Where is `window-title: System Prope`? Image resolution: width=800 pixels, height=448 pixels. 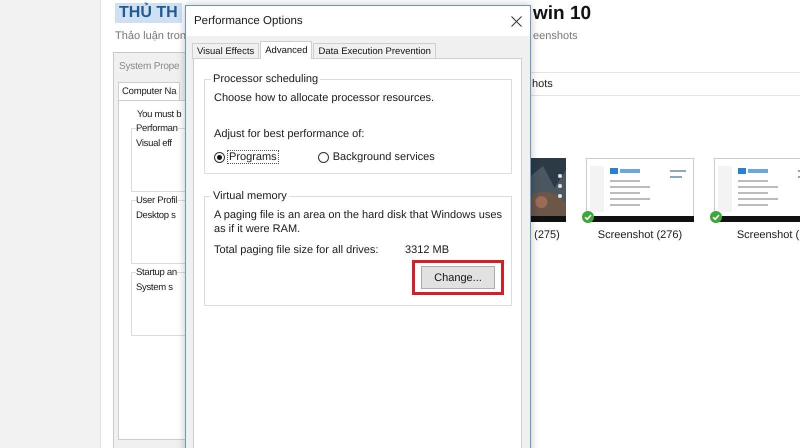 window-title: System Prope is located at coordinates (149, 66).